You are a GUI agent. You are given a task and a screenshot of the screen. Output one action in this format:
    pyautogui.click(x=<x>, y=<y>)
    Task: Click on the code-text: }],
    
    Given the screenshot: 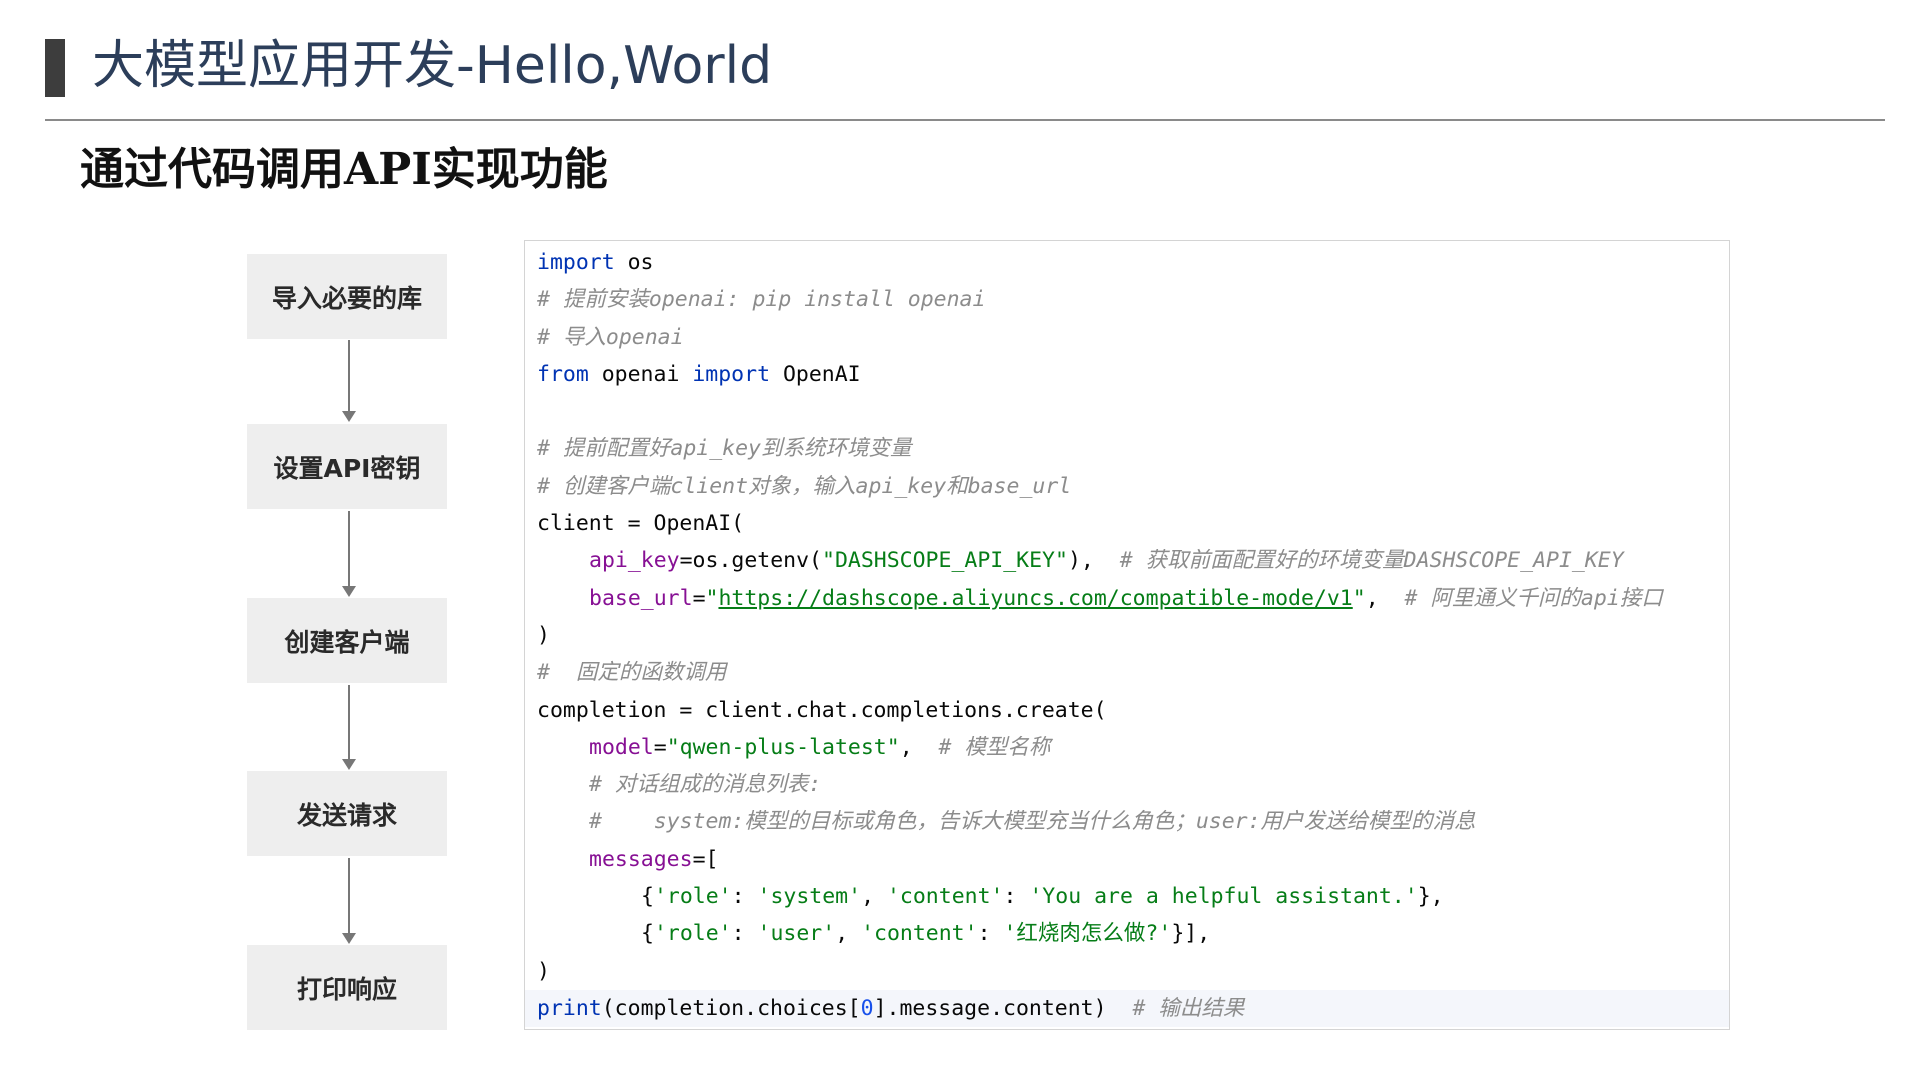 What is the action you would take?
    pyautogui.click(x=1191, y=934)
    